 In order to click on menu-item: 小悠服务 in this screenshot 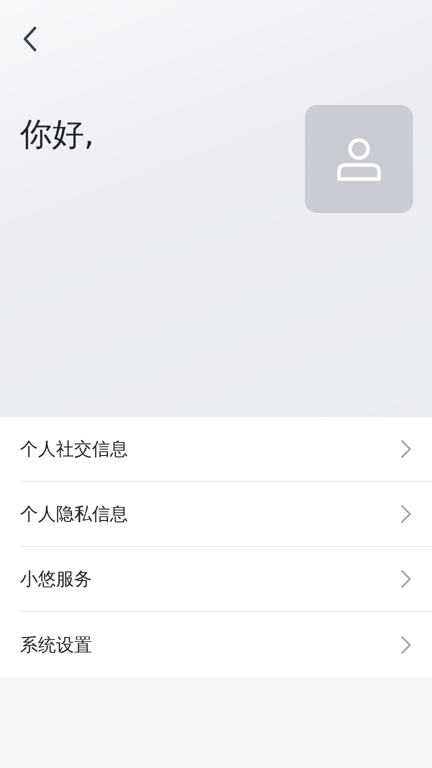, I will do `click(226, 579)`.